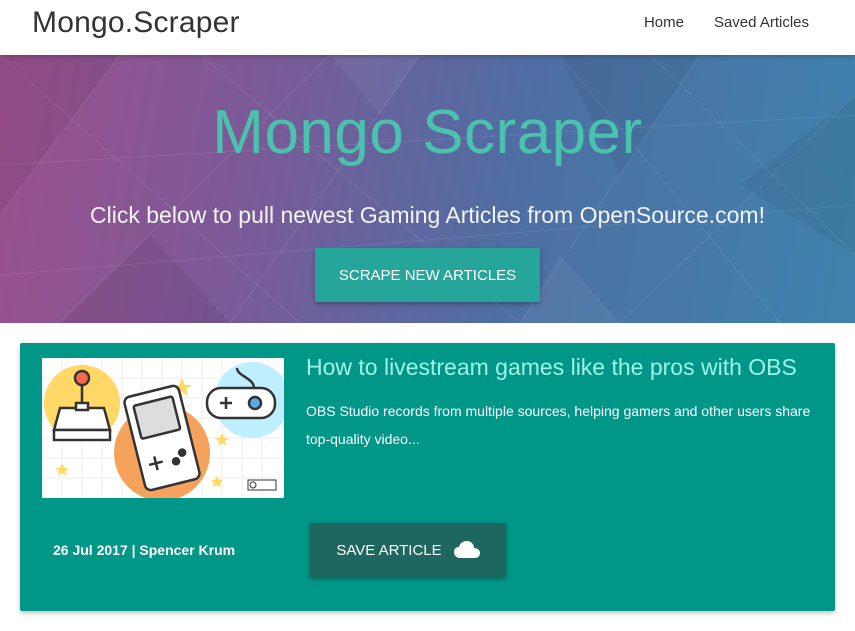 The height and width of the screenshot is (631, 855). What do you see at coordinates (389, 550) in the screenshot?
I see `save-article-label: SAVE ARTICLE` at bounding box center [389, 550].